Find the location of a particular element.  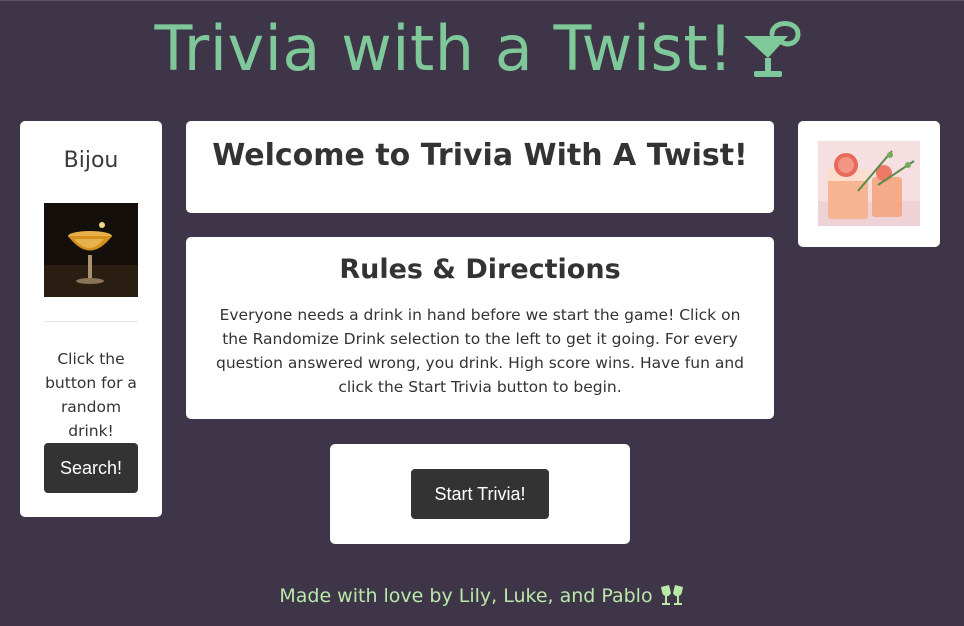

cocktail-image is located at coordinates (869, 183).